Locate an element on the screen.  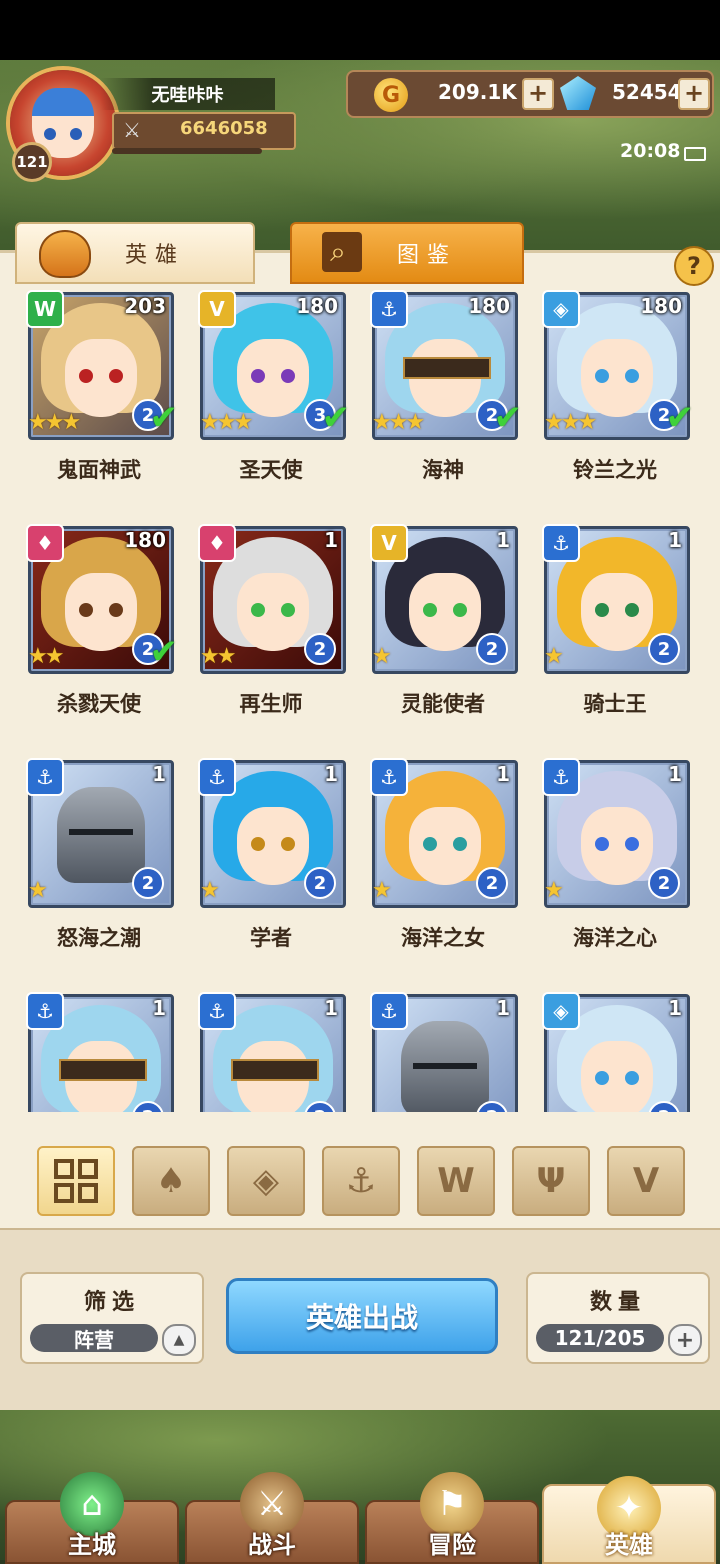
filter-fire-button: ♠ is located at coordinates (171, 1181).